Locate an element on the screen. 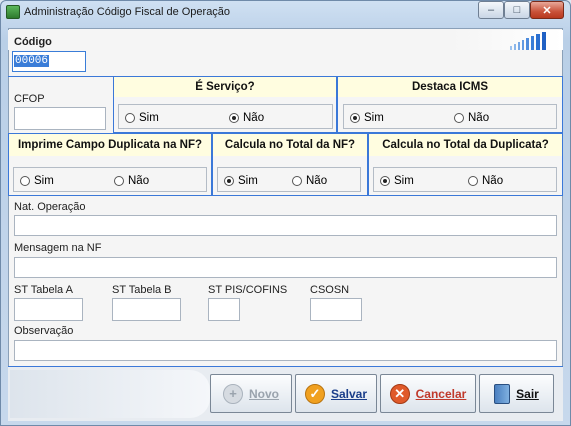 This screenshot has height=426, width=571. novo-button: + Novo is located at coordinates (251, 393).